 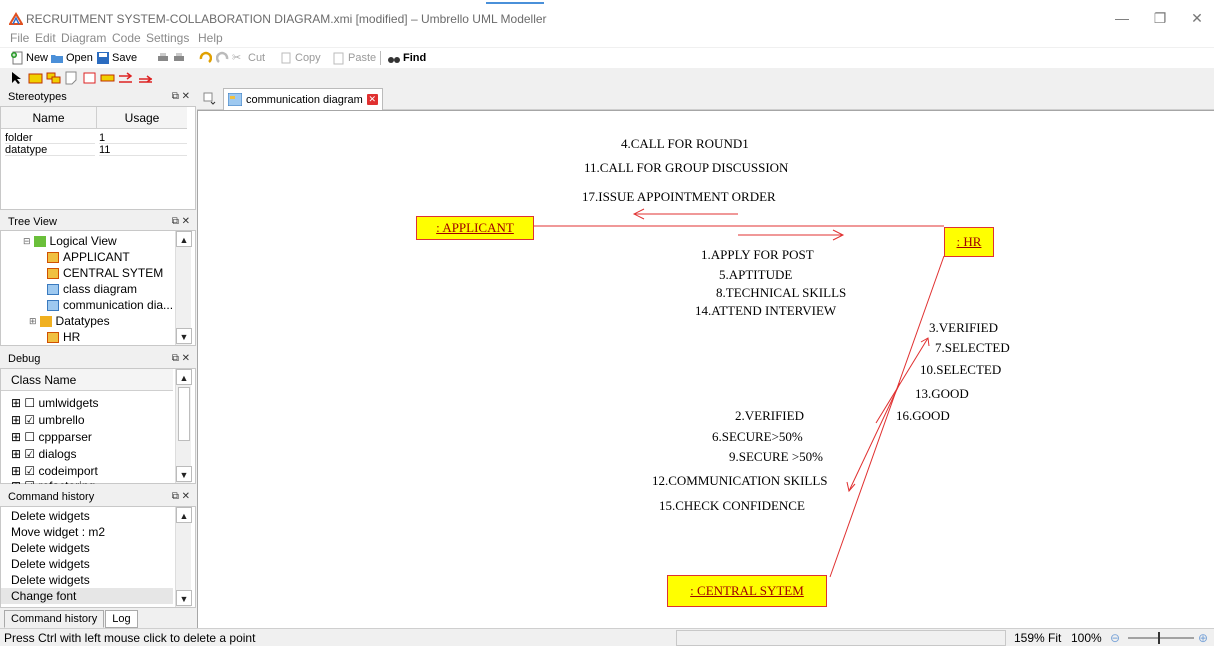 What do you see at coordinates (769, 416) in the screenshot?
I see `message-label: 2.VERIFIED` at bounding box center [769, 416].